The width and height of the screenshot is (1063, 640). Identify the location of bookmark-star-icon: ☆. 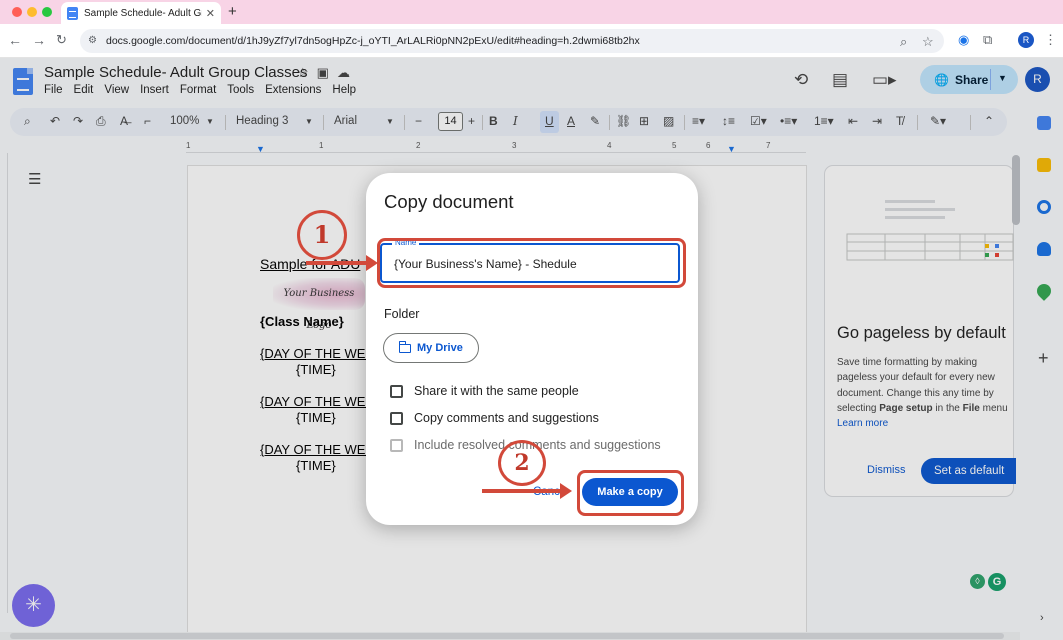
(928, 42).